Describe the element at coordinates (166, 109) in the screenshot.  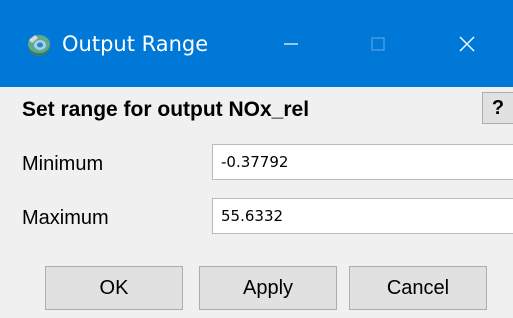
I see `dialog-heading: Set range for output NOx_rel` at that location.